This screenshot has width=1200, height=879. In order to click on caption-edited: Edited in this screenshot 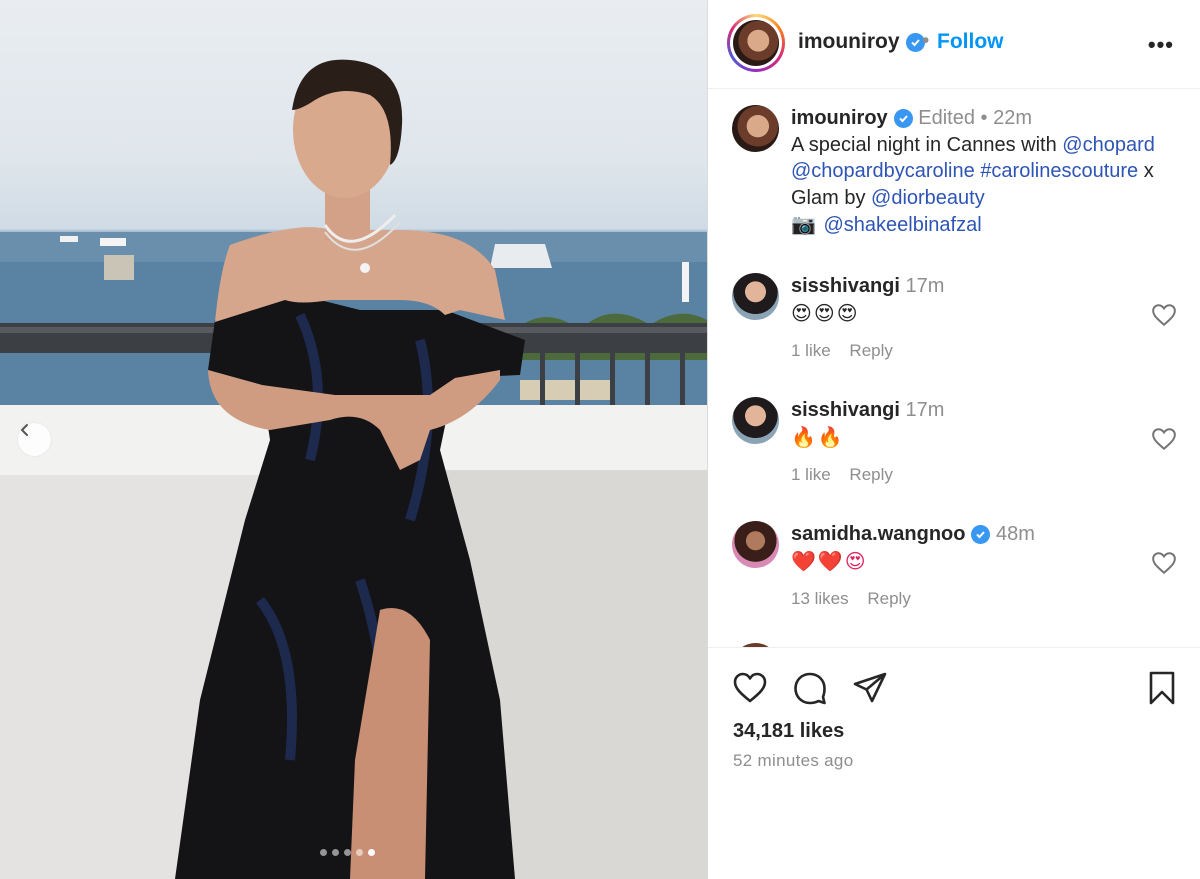, I will do `click(946, 118)`.